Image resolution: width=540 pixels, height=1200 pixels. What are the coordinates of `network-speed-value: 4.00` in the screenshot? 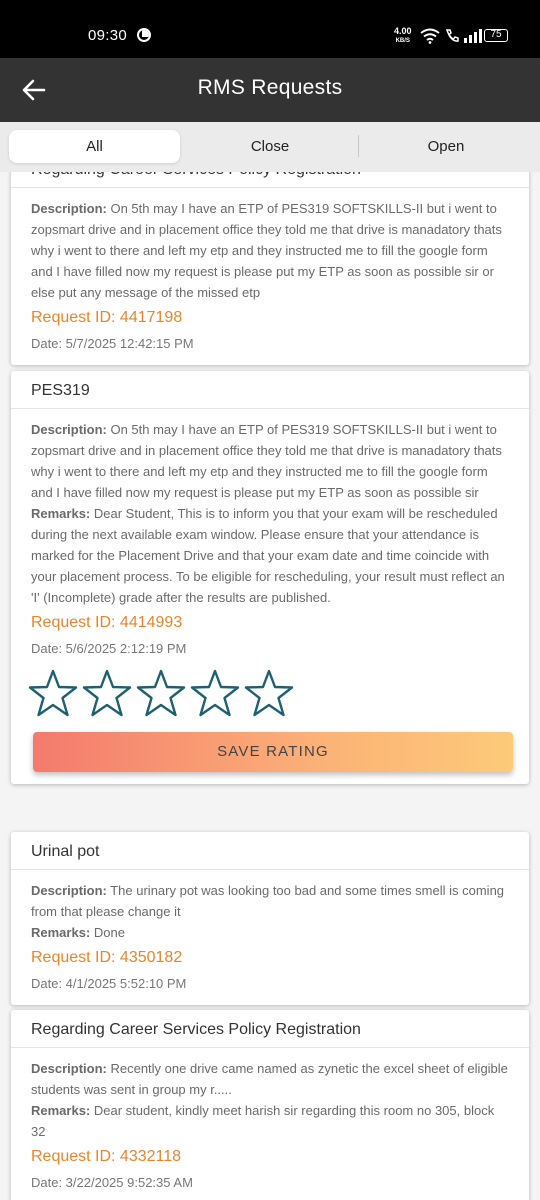 It's located at (403, 31).